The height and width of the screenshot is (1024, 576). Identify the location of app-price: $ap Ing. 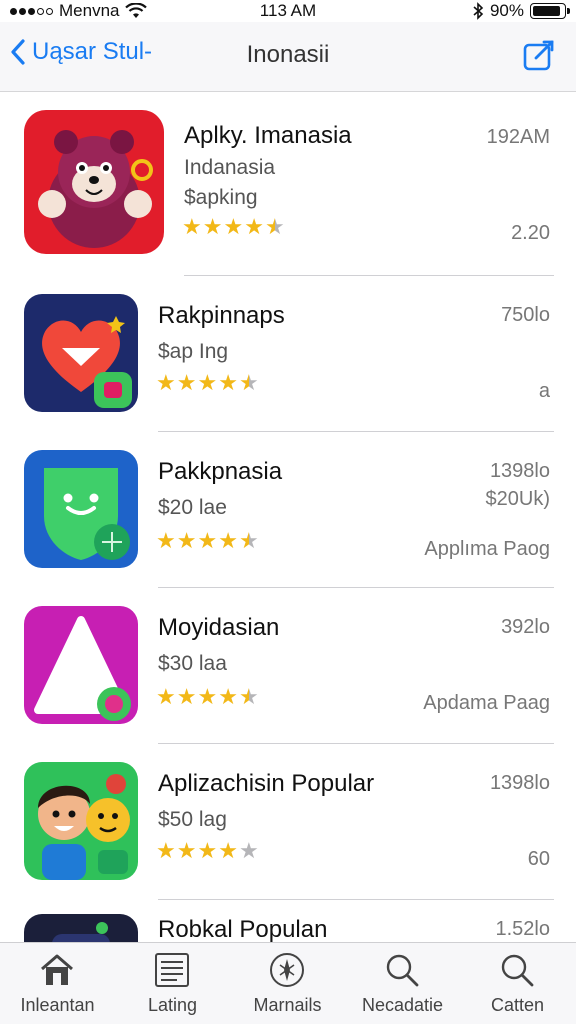
(193, 351).